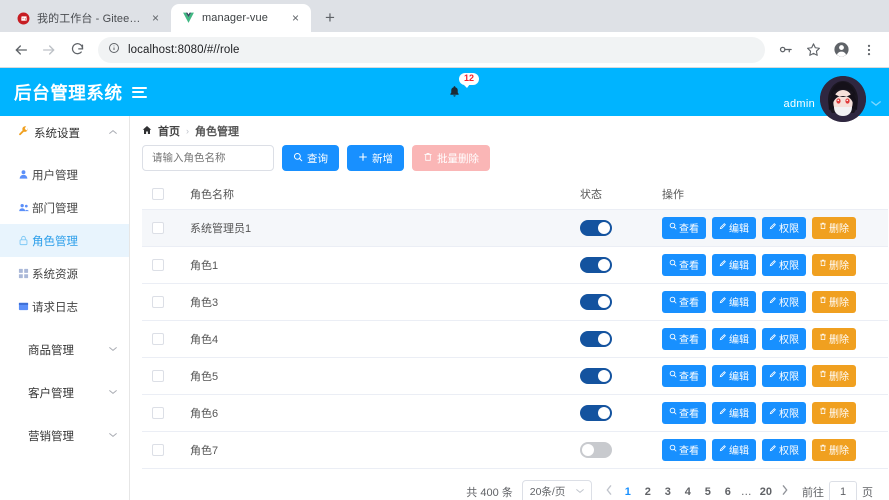  Describe the element at coordinates (464, 87) in the screenshot. I see `notification-bell: 12` at that location.